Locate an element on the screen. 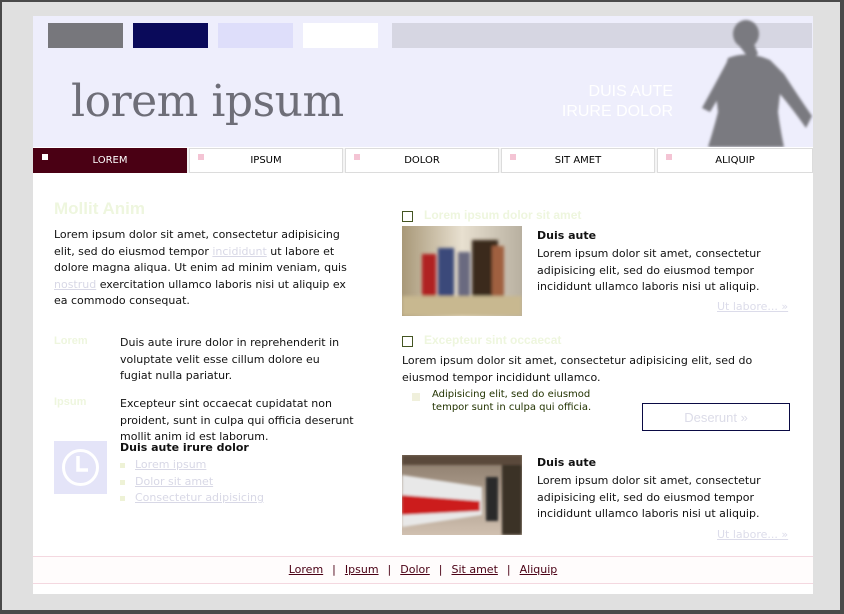 The image size is (844, 614). footer-link-aliquip: Aliquip is located at coordinates (539, 569).